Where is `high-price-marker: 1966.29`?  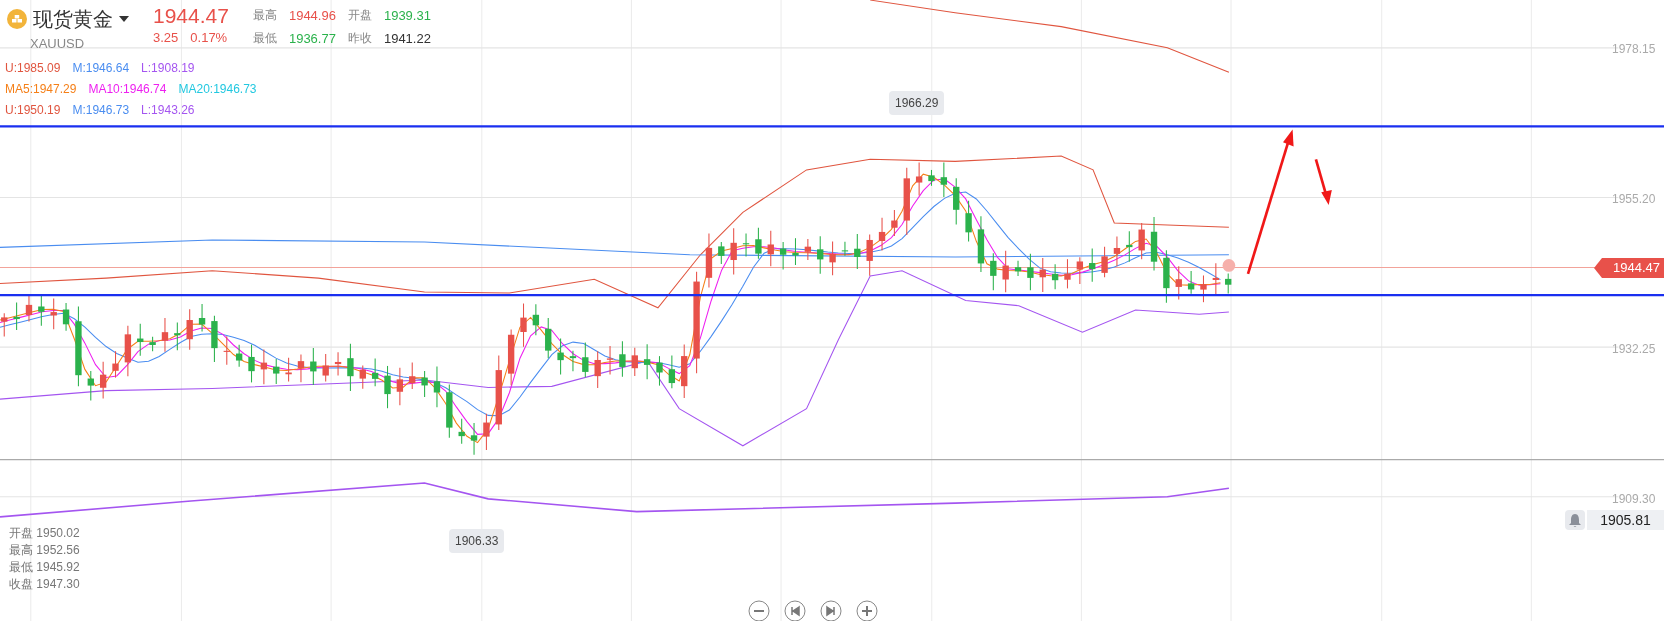
high-price-marker: 1966.29 is located at coordinates (917, 103).